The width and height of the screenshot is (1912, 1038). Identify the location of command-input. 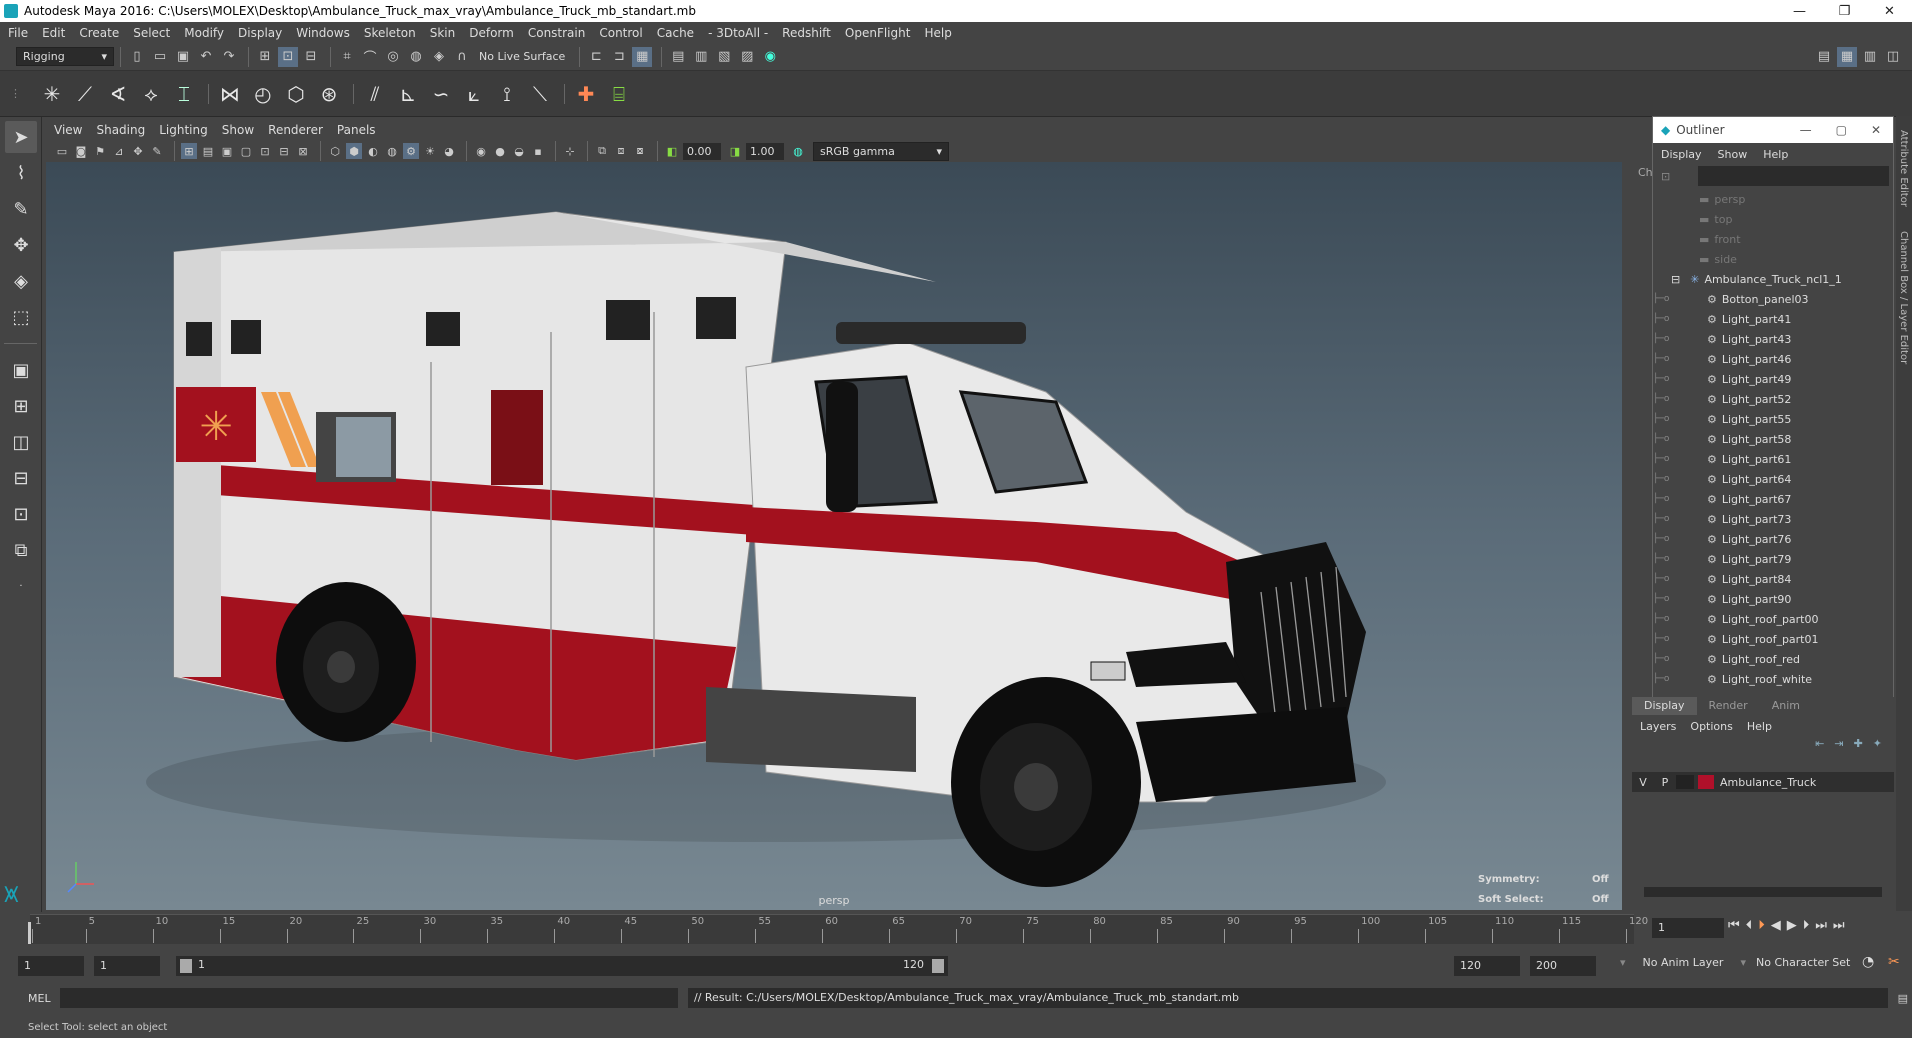
(369, 998).